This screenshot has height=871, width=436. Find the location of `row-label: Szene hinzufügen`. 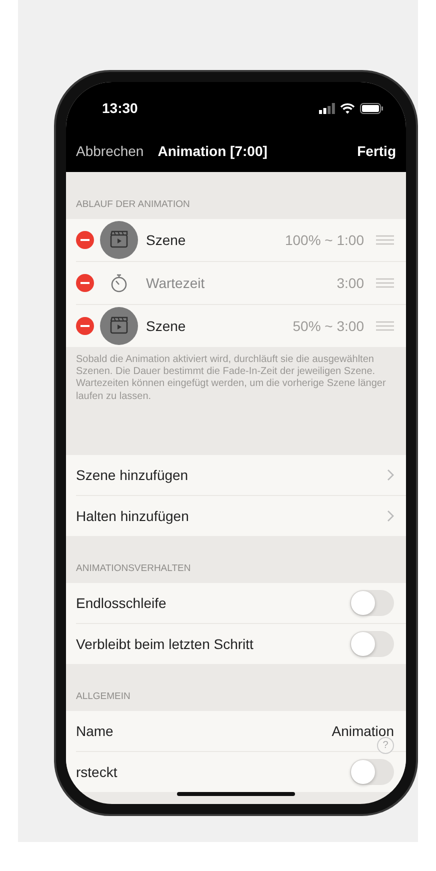

row-label: Szene hinzufügen is located at coordinates (132, 474).